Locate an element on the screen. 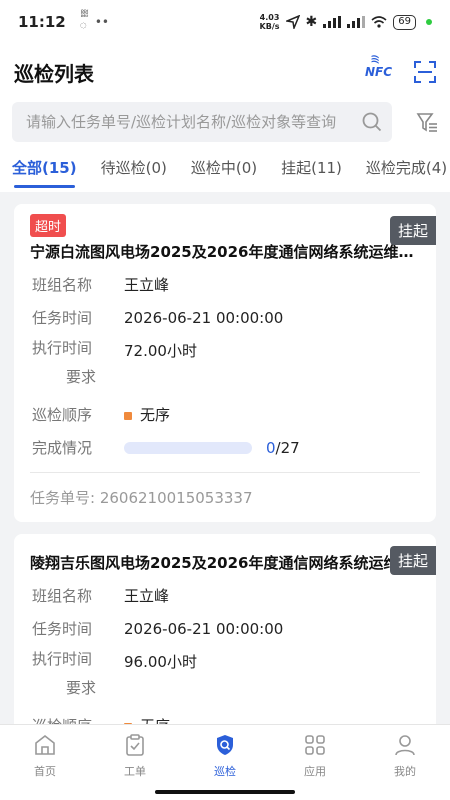 Image resolution: width=450 pixels, height=800 pixels. status-right: 4.03 KB/s ✱ 69 is located at coordinates (346, 22).